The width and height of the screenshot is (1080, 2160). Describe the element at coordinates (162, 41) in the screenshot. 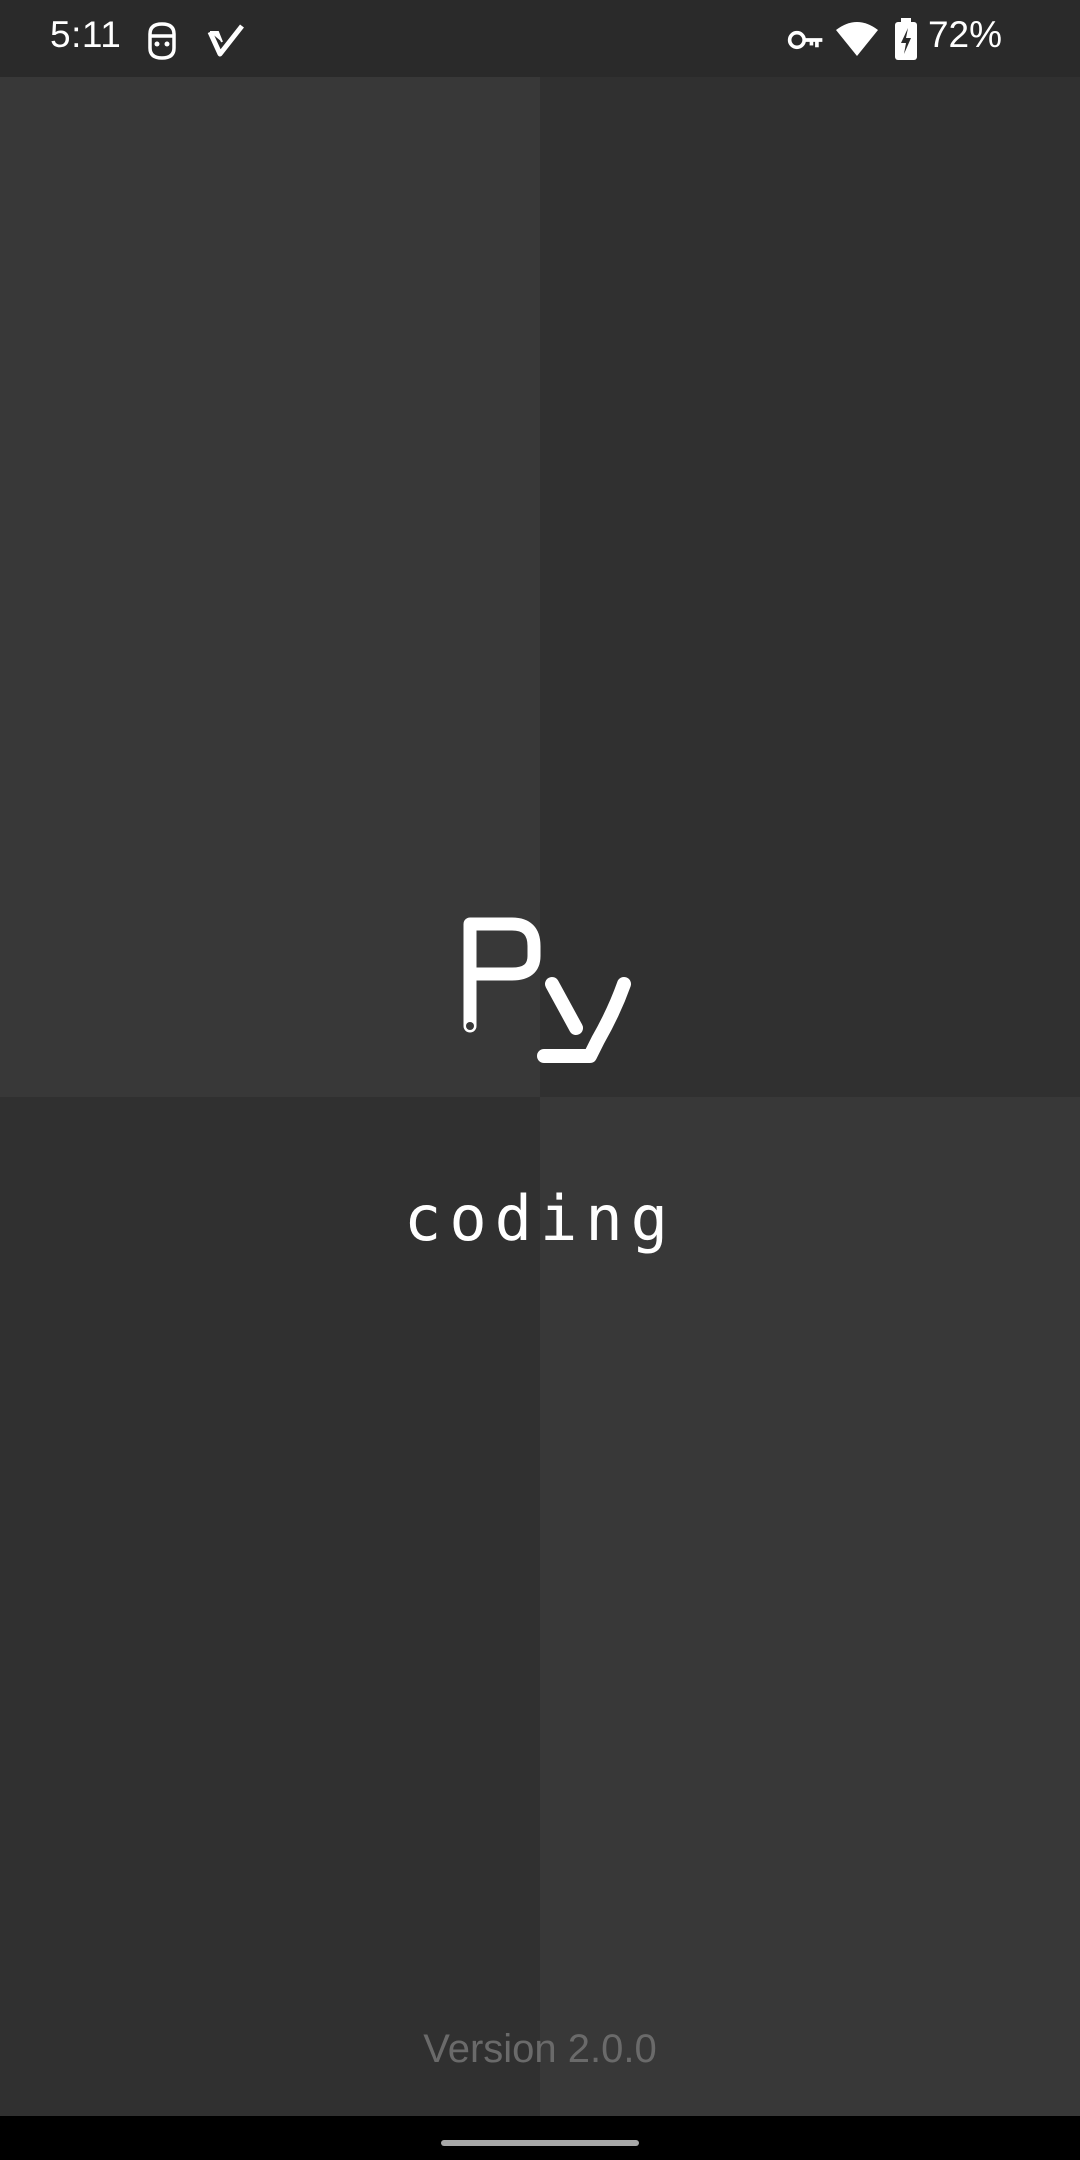

I see `app-notification-icon` at that location.